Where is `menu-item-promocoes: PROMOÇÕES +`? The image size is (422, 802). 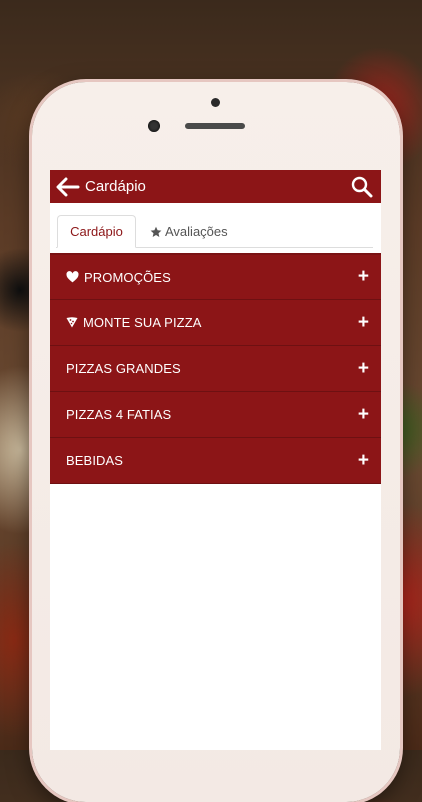
menu-item-promocoes: PROMOÇÕES + is located at coordinates (215, 277).